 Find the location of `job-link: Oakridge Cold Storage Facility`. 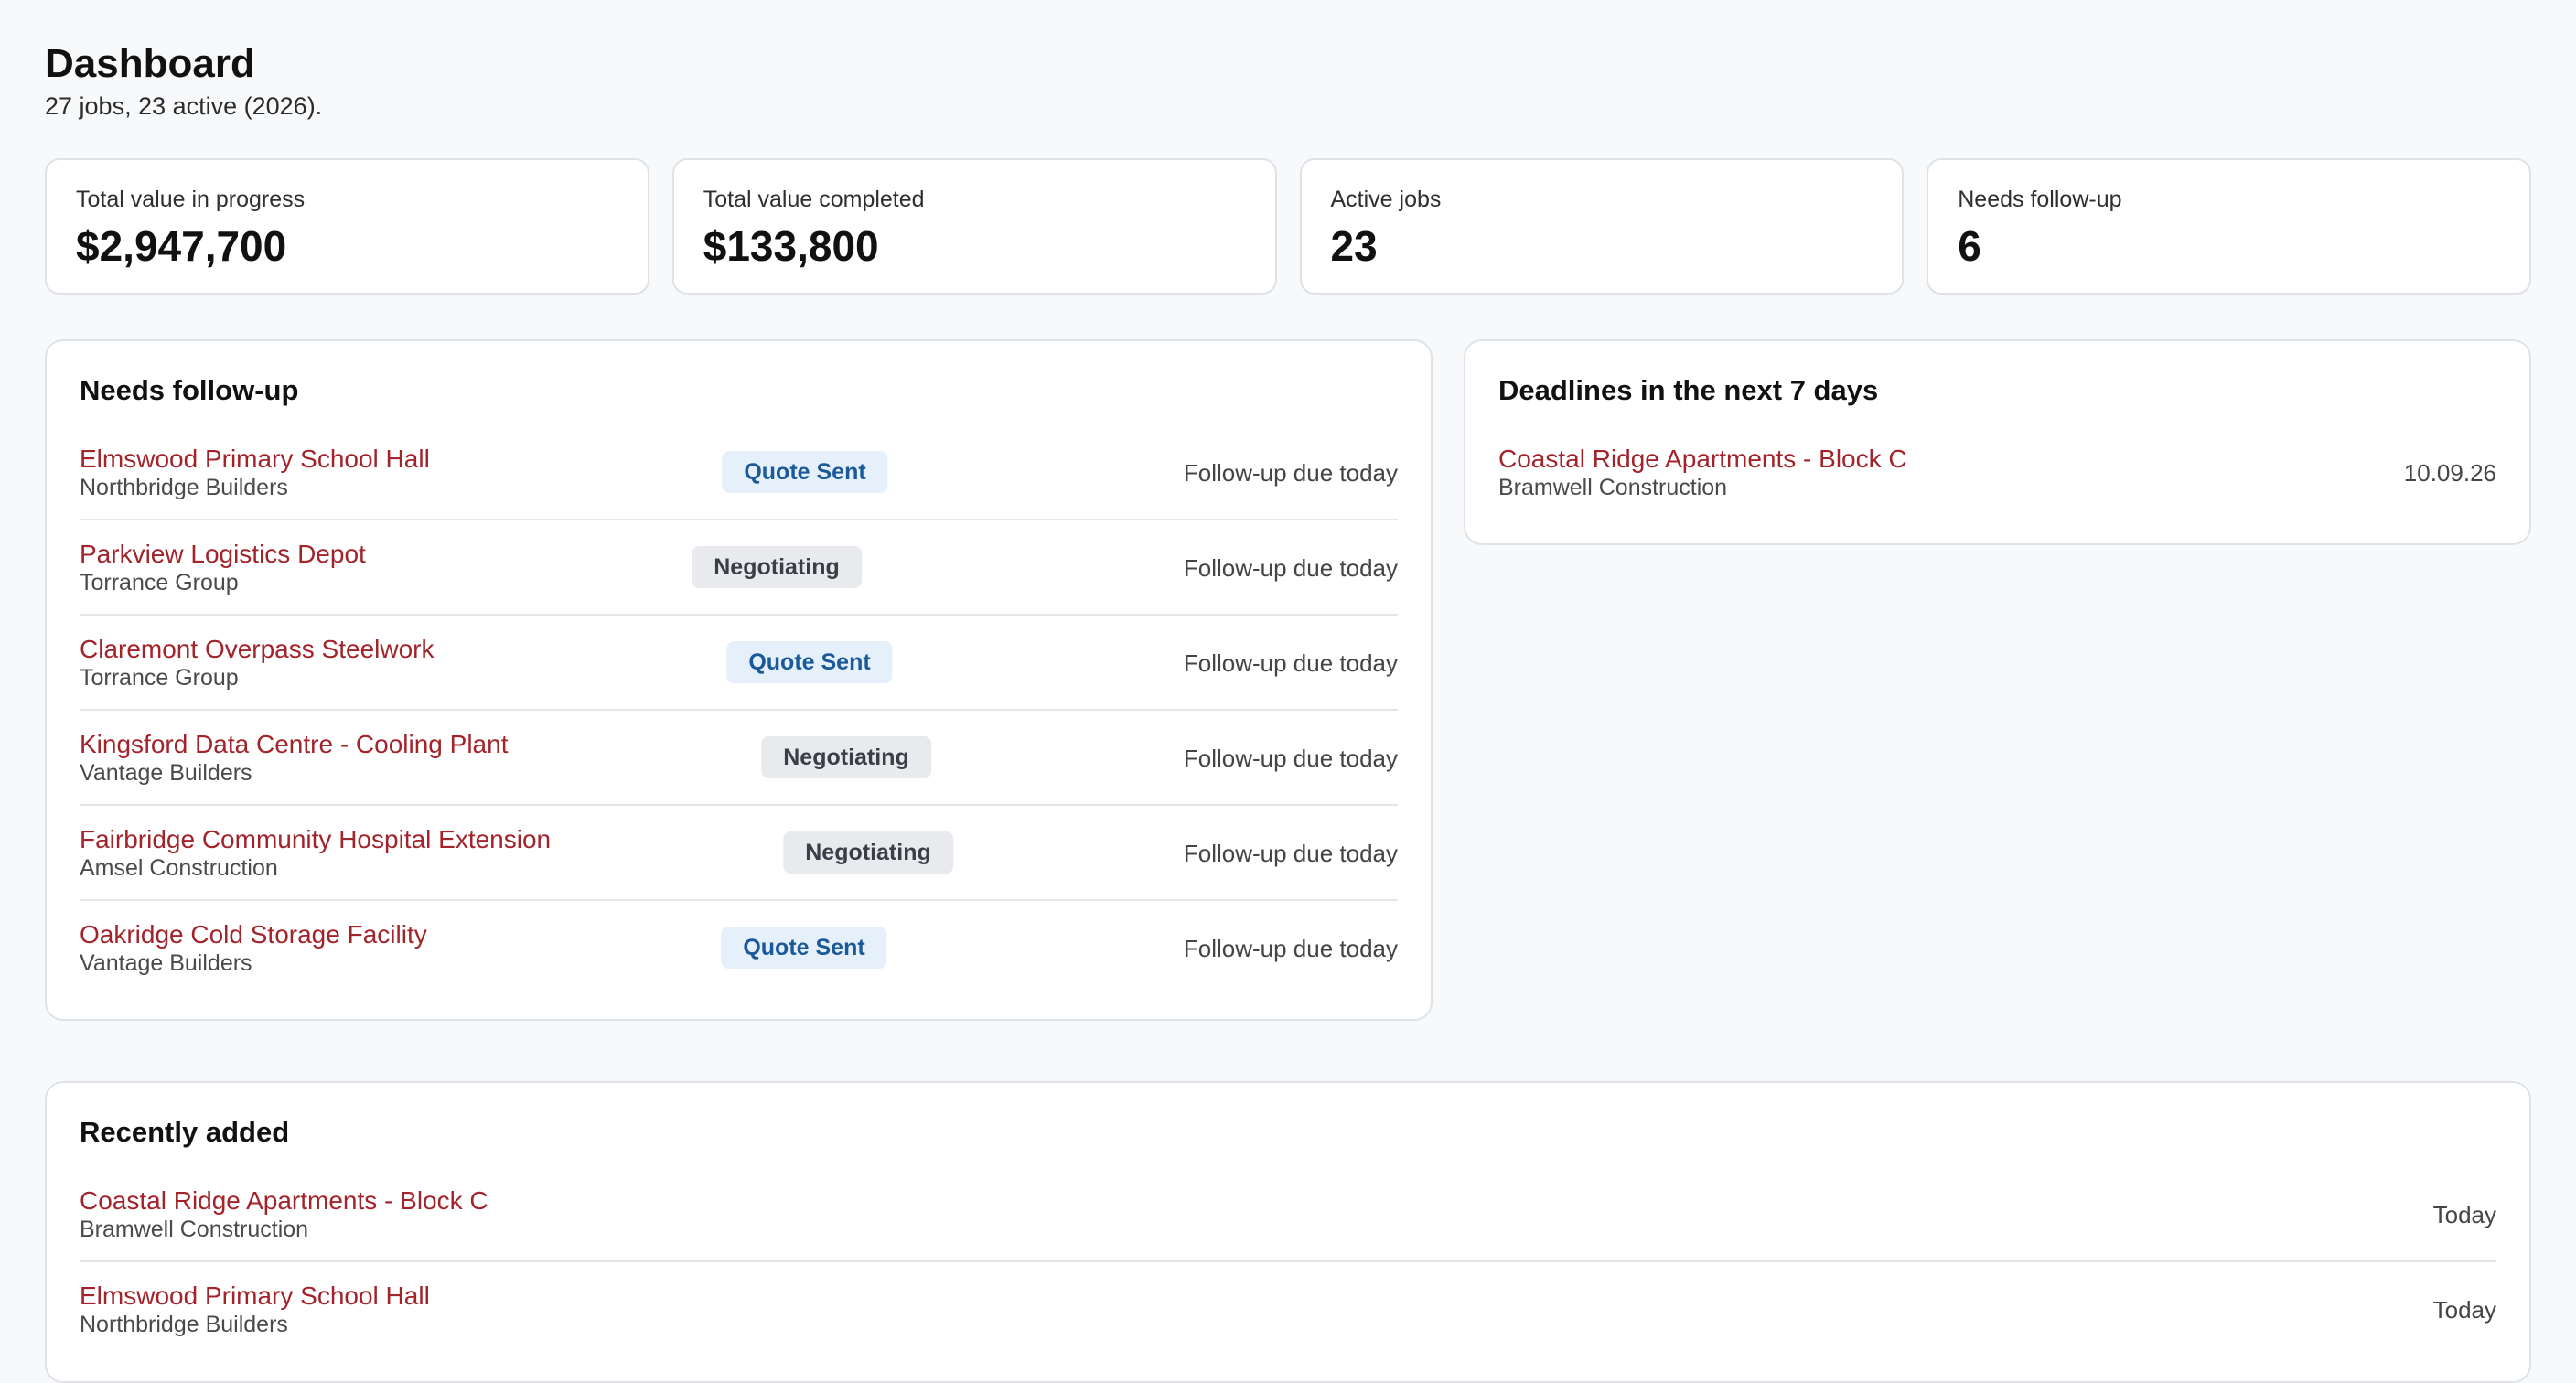

job-link: Oakridge Cold Storage Facility is located at coordinates (254, 934).